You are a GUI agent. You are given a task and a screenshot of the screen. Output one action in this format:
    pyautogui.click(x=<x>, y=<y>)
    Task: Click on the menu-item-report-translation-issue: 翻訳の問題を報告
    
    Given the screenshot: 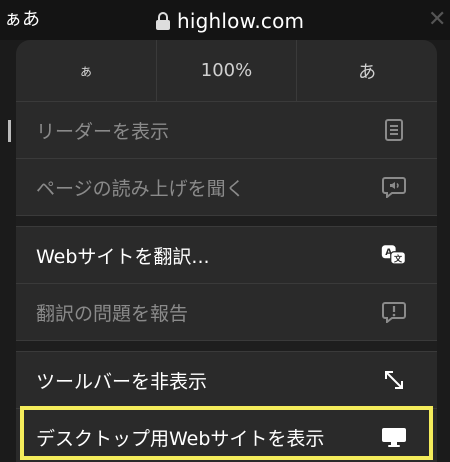 What is the action you would take?
    pyautogui.click(x=226, y=312)
    